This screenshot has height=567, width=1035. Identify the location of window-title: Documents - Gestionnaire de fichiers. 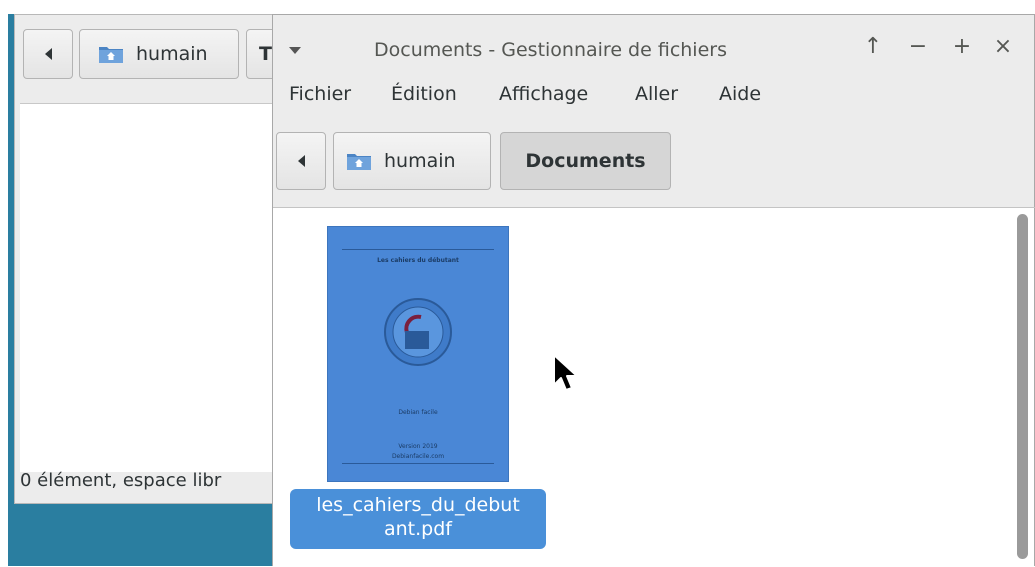
(550, 50).